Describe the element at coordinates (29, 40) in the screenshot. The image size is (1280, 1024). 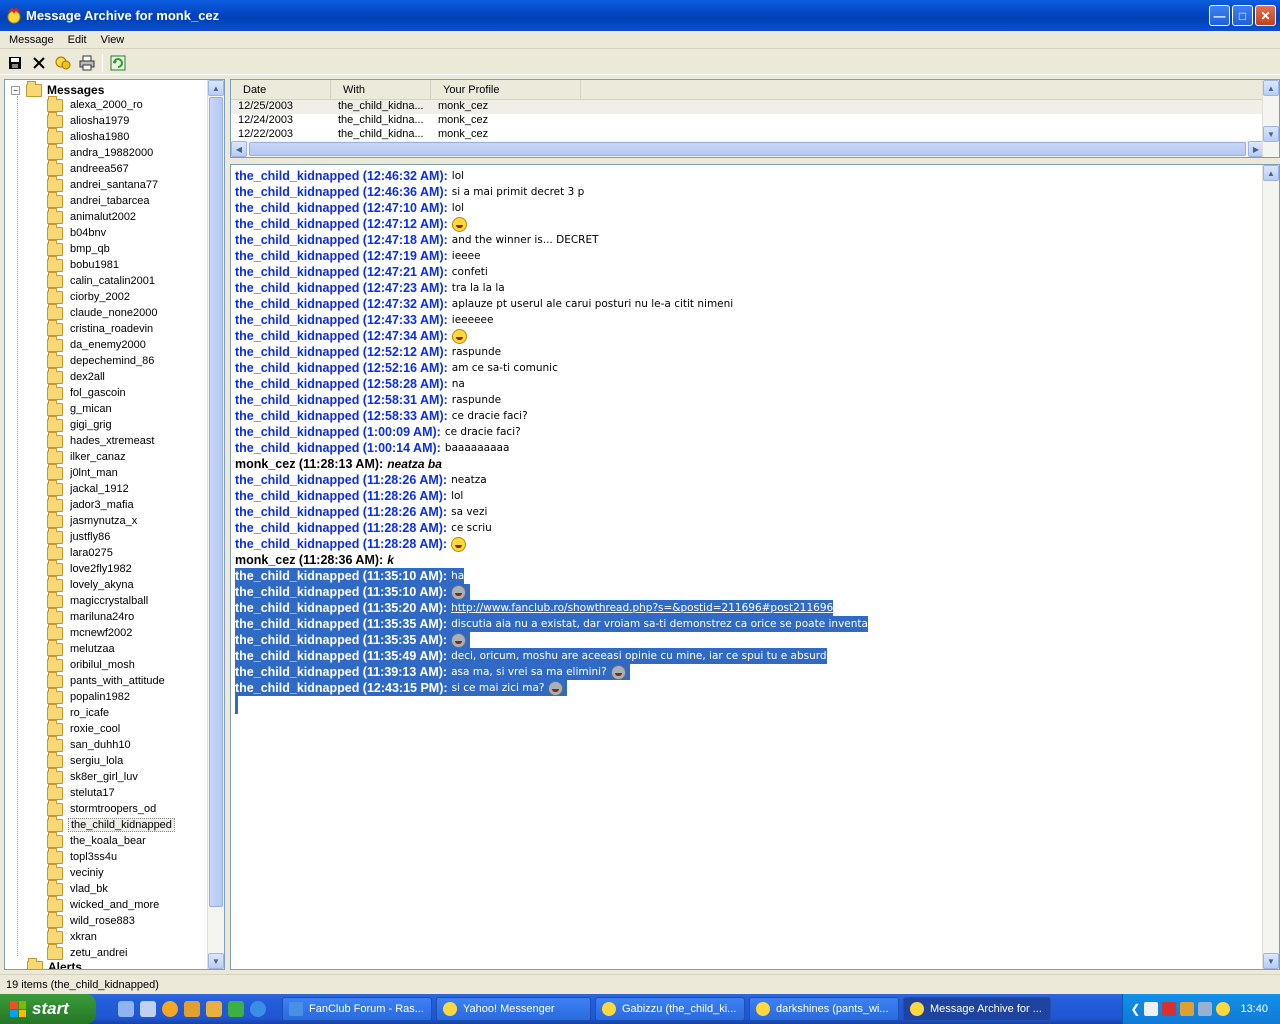
I see `menu-message: Message` at that location.